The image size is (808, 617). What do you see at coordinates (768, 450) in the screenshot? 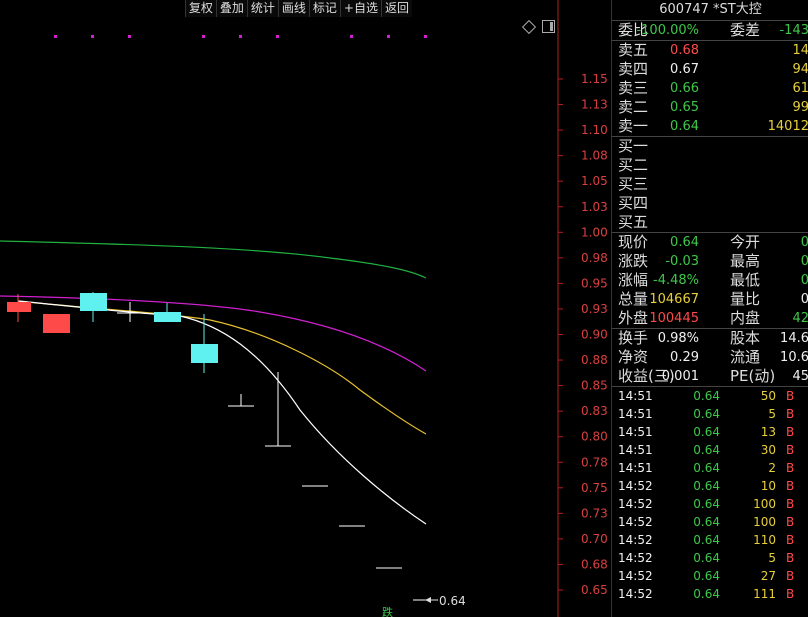
I see `tick-volume: 30` at bounding box center [768, 450].